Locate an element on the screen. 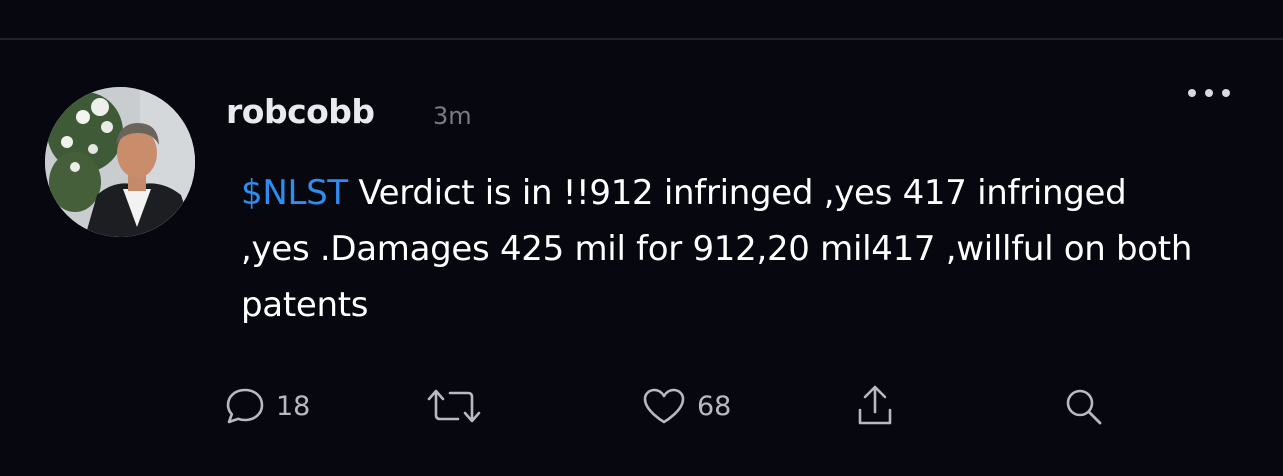 This screenshot has height=476, width=1283. like-count: 68 is located at coordinates (714, 406).